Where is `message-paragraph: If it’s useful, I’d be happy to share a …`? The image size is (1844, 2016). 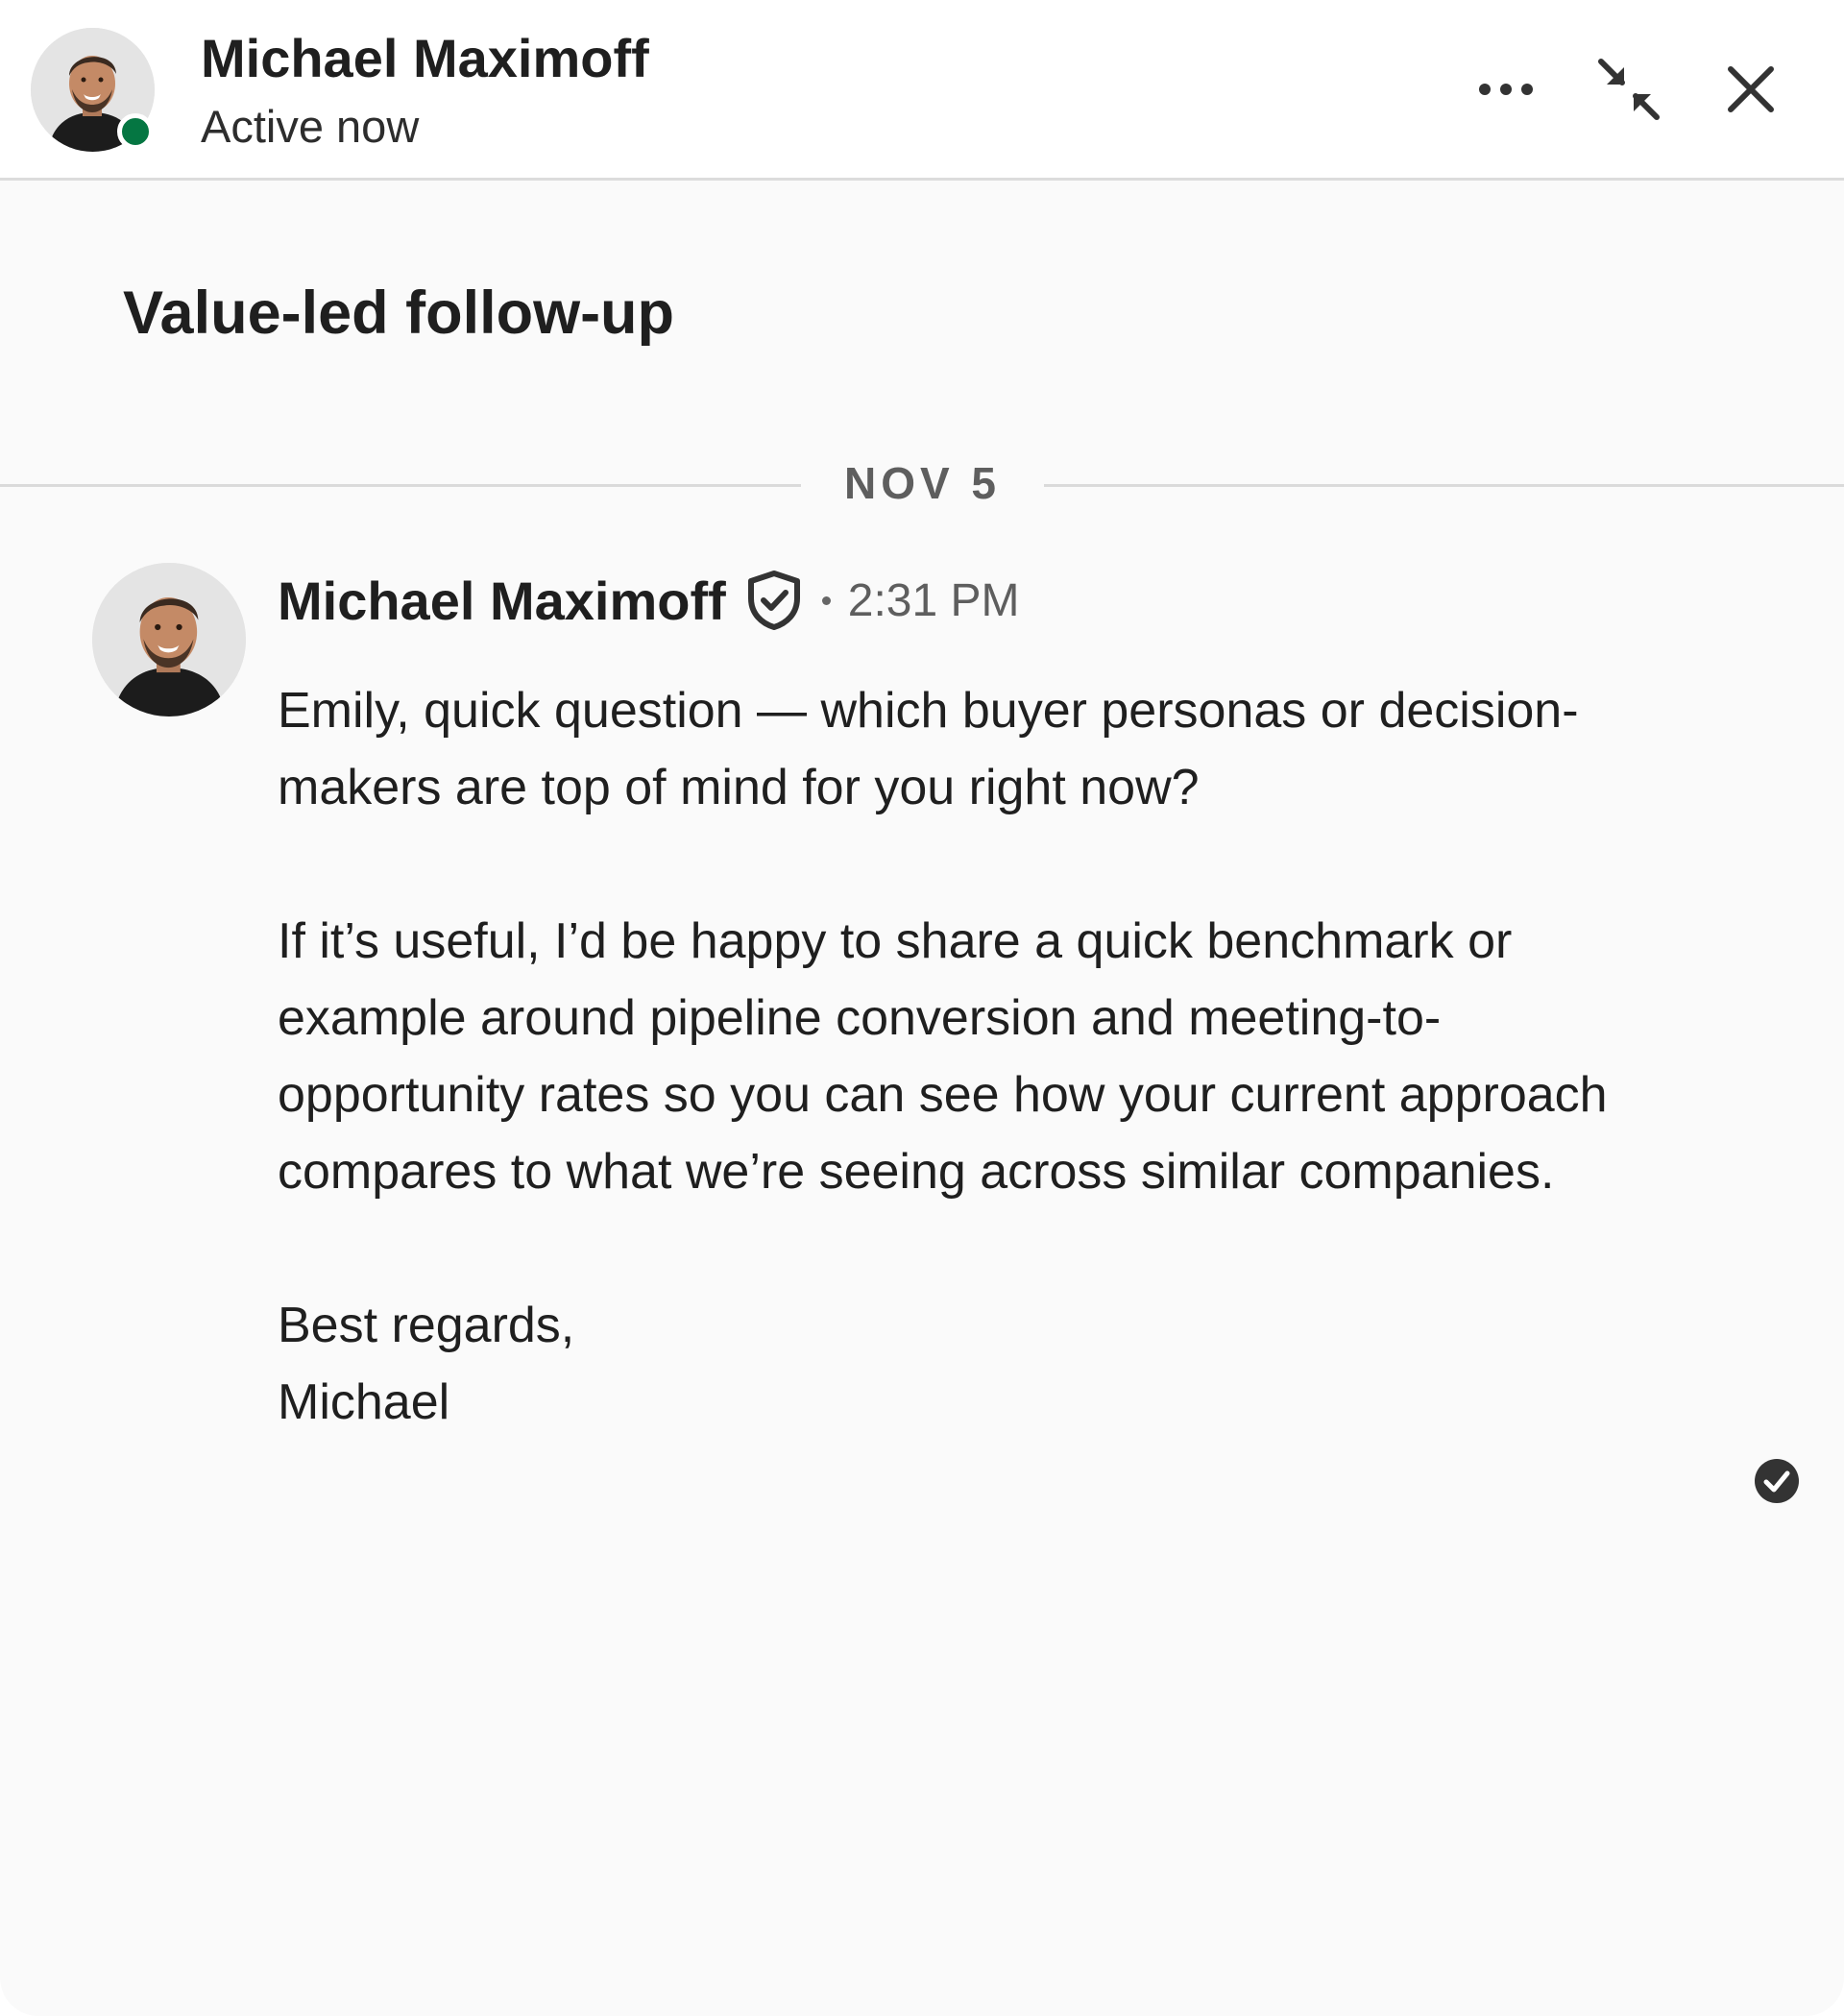
message-paragraph: If it’s useful, I’d be happy to share a … is located at coordinates (943, 1056).